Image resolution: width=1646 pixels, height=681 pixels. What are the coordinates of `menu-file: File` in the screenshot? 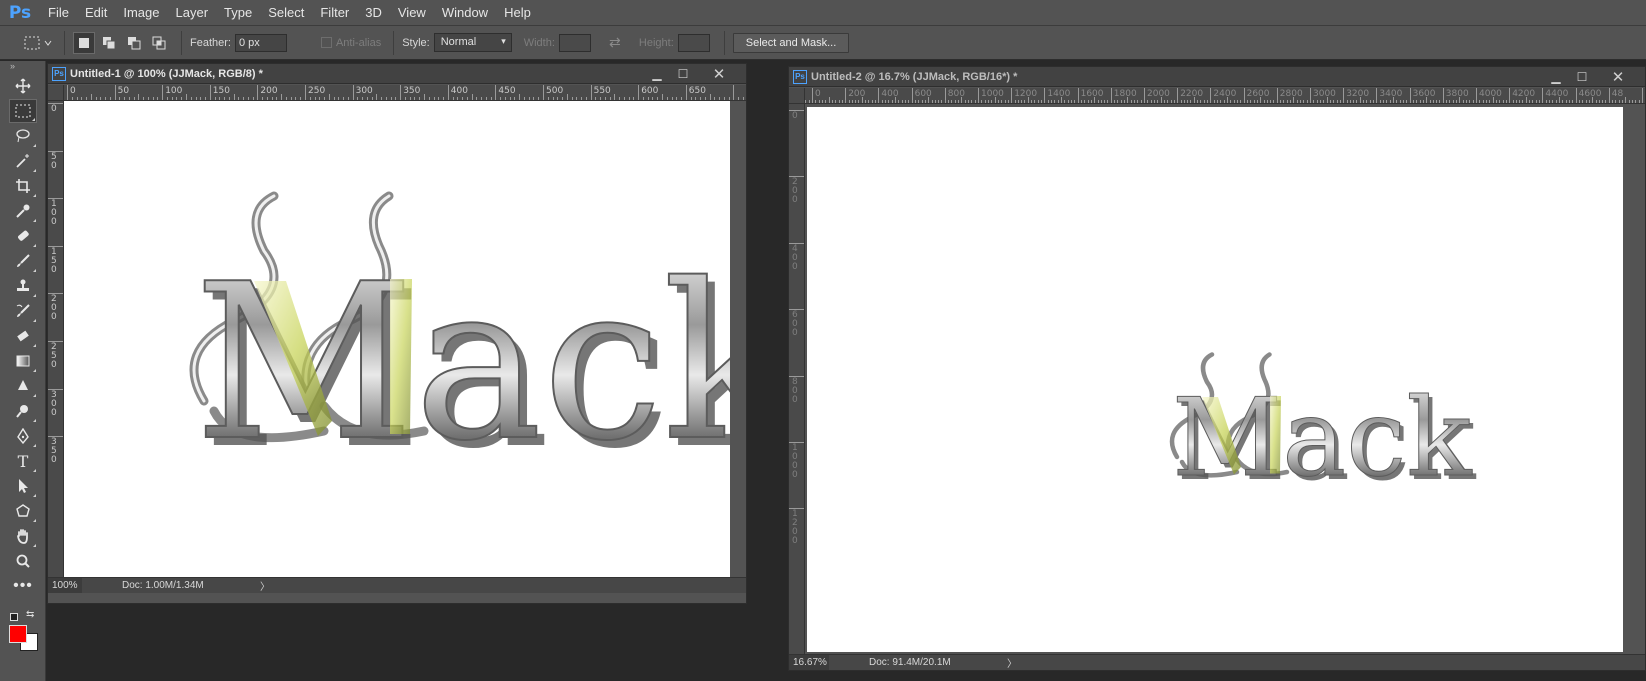 It's located at (58, 13).